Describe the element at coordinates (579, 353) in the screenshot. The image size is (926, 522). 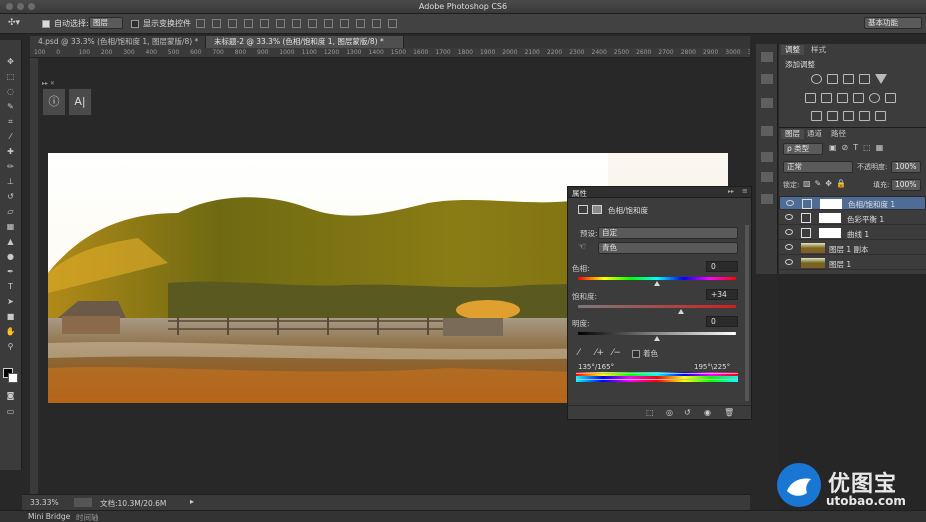
I see `eyedropper-sample-icon: ⁄` at that location.